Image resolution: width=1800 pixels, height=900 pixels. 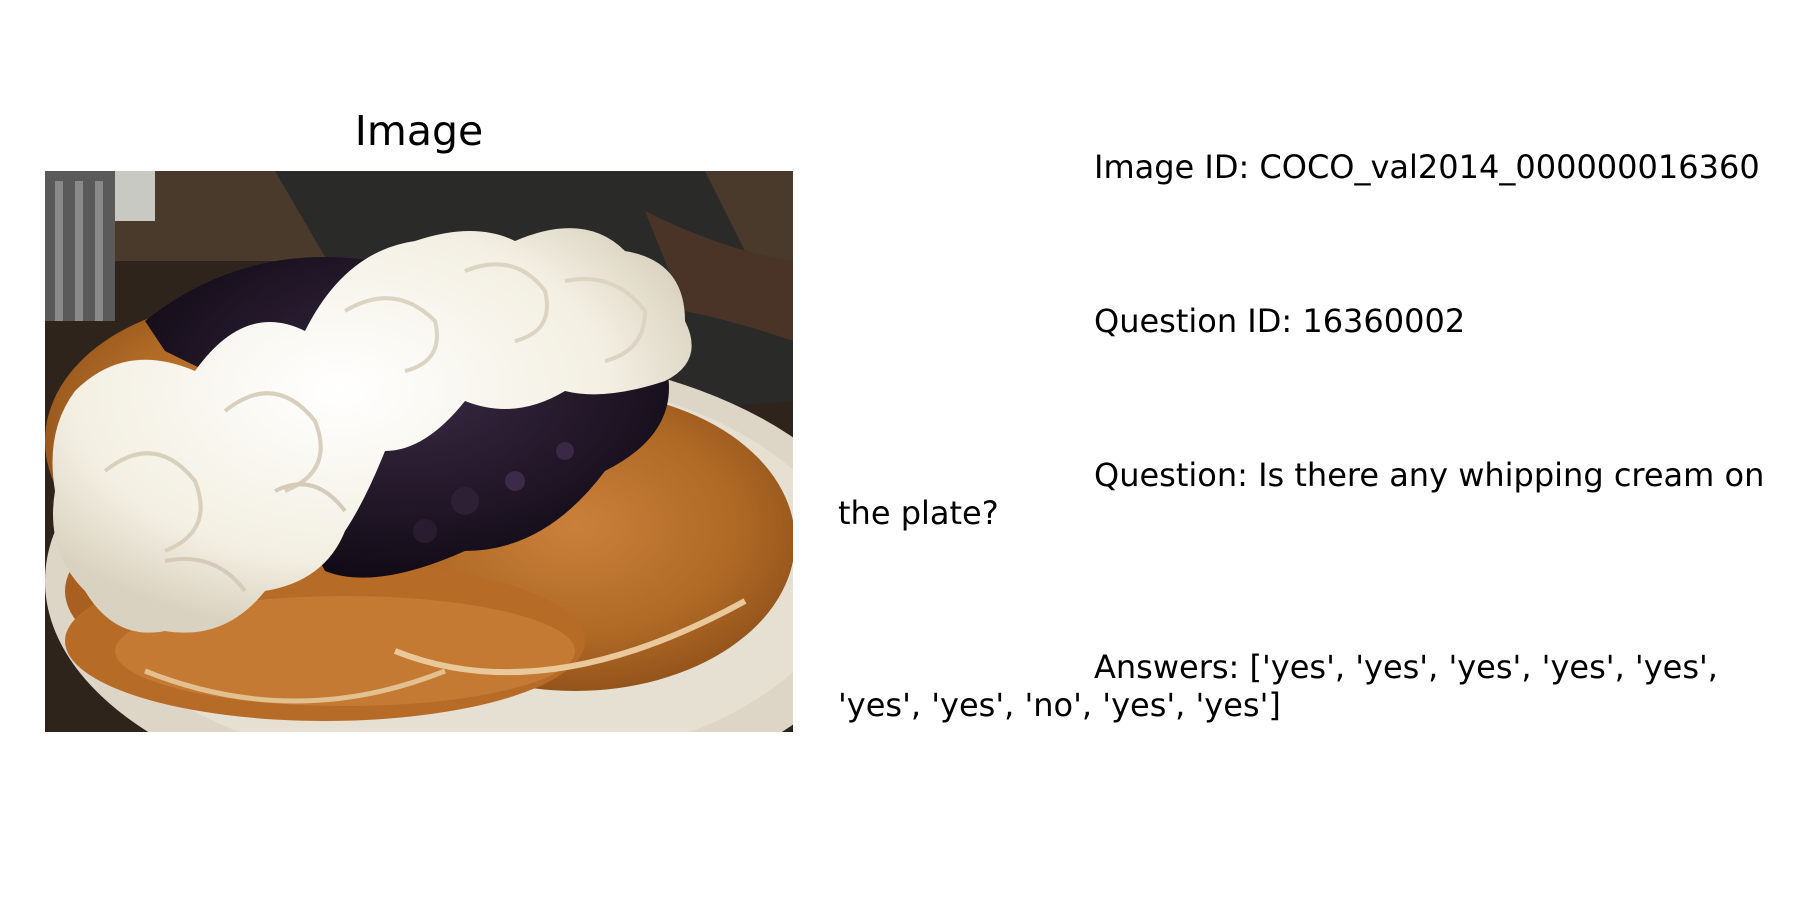 I want to click on question-id-text: Question ID: 16360002, so click(x=1280, y=321).